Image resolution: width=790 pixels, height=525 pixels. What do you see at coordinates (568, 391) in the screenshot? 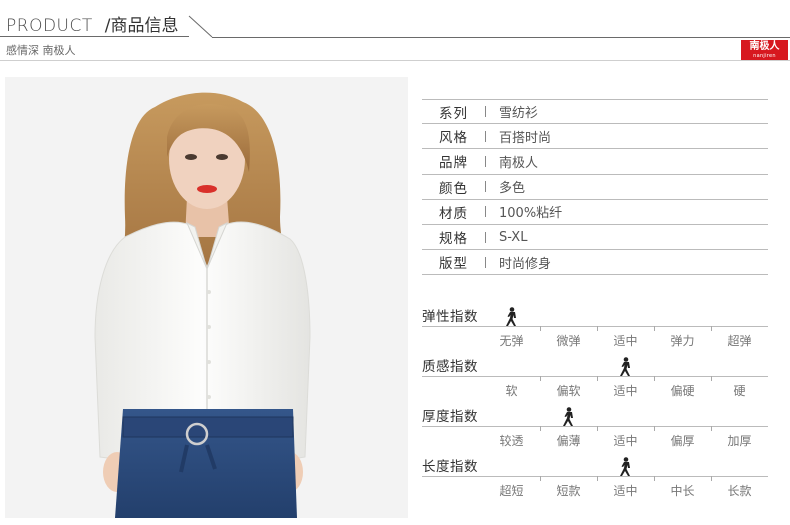
I see `index-option: 偏软` at bounding box center [568, 391].